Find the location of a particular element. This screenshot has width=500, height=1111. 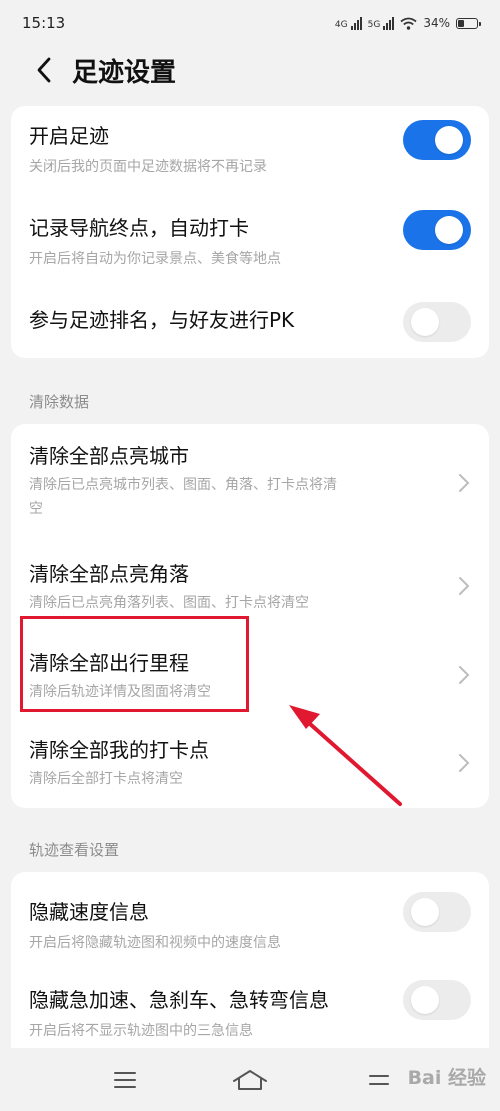

setting-subtitle: 关闭后我的页面中足迹数据将不再记录 is located at coordinates (148, 167).